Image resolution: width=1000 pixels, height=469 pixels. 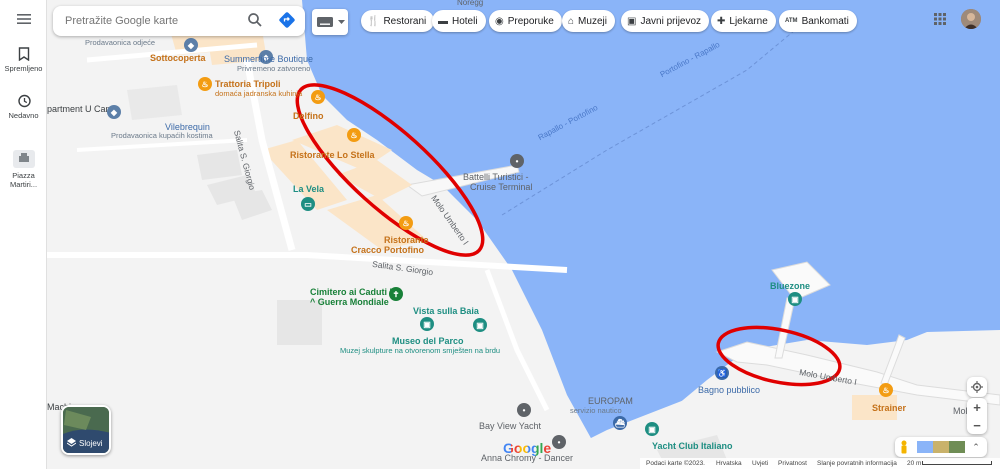 What do you see at coordinates (23, 115) in the screenshot?
I see `recent-label: Nedavno` at bounding box center [23, 115].